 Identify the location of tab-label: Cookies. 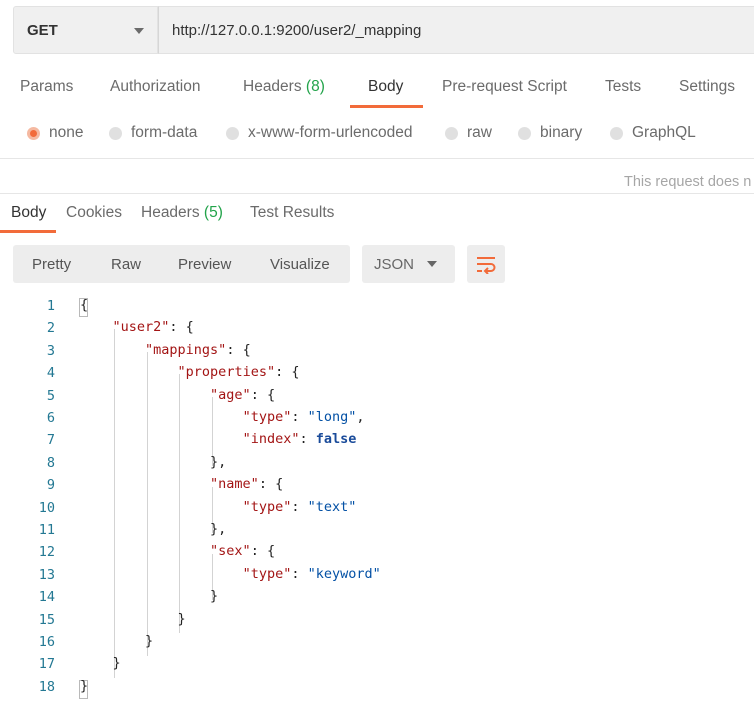
(94, 212).